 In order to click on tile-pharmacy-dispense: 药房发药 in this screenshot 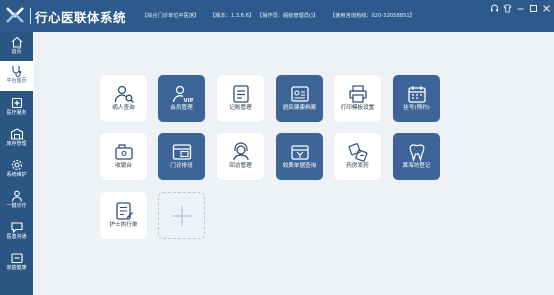, I will do `click(357, 156)`.